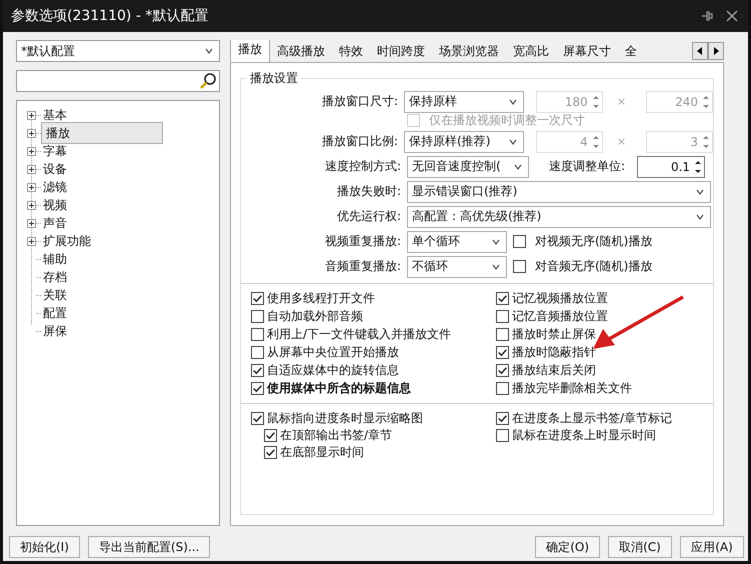 Image resolution: width=751 pixels, height=564 pixels. I want to click on field-label: 播放窗口比例:, so click(359, 141).